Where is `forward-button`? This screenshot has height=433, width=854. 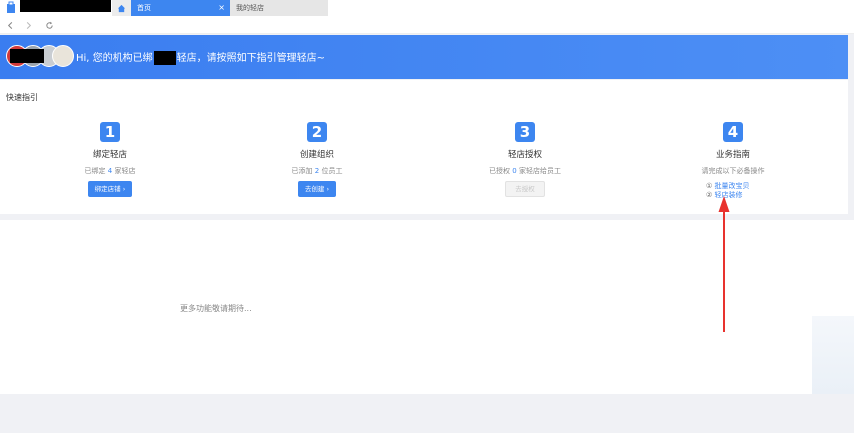 forward-button is located at coordinates (28, 25).